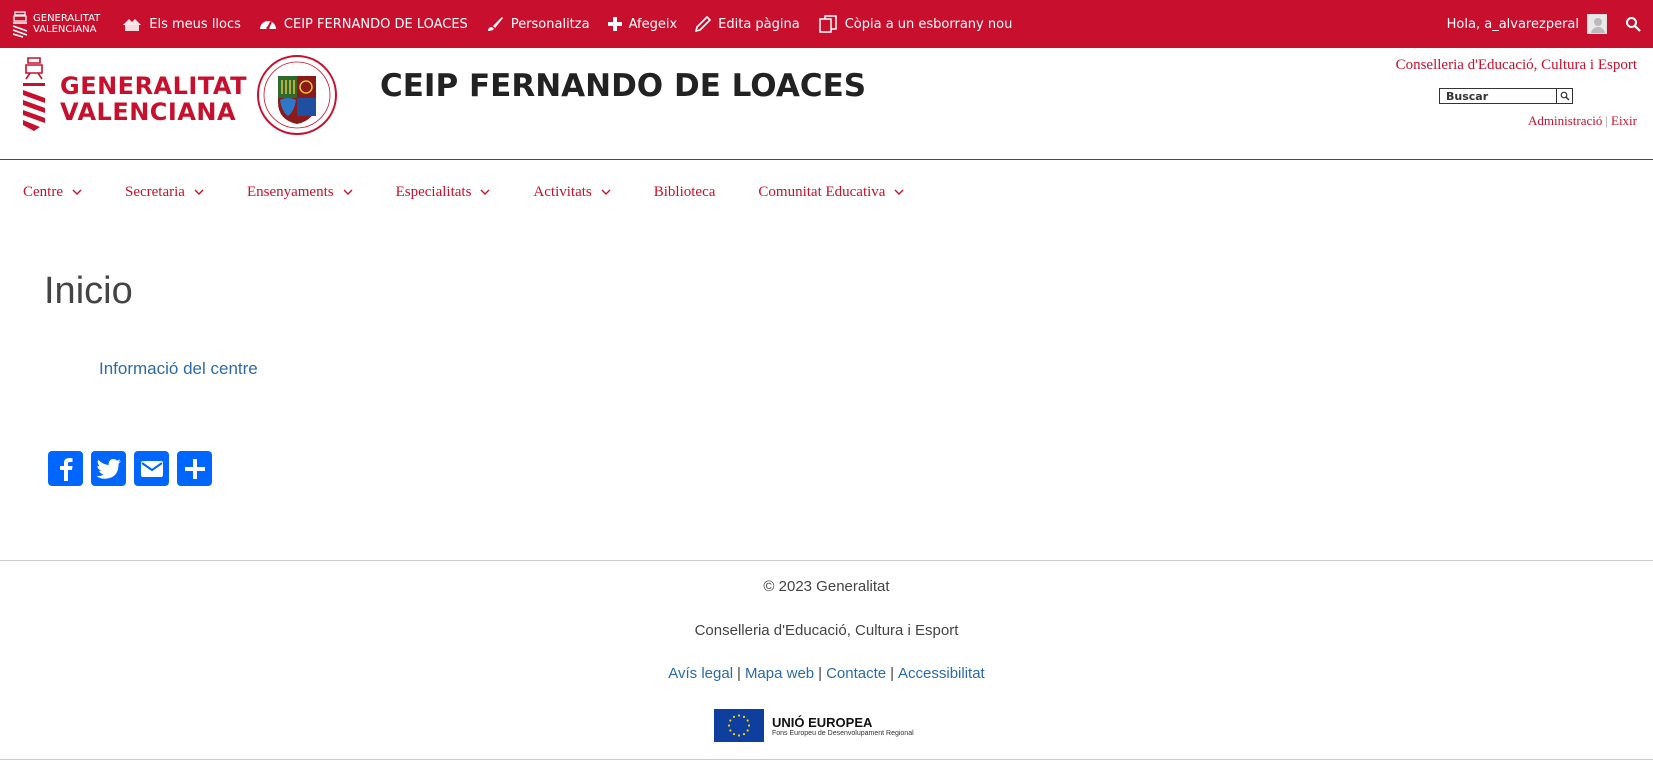 The image size is (1653, 760). Describe the element at coordinates (653, 24) in the screenshot. I see `admin-add-new-label: Afegeix` at that location.